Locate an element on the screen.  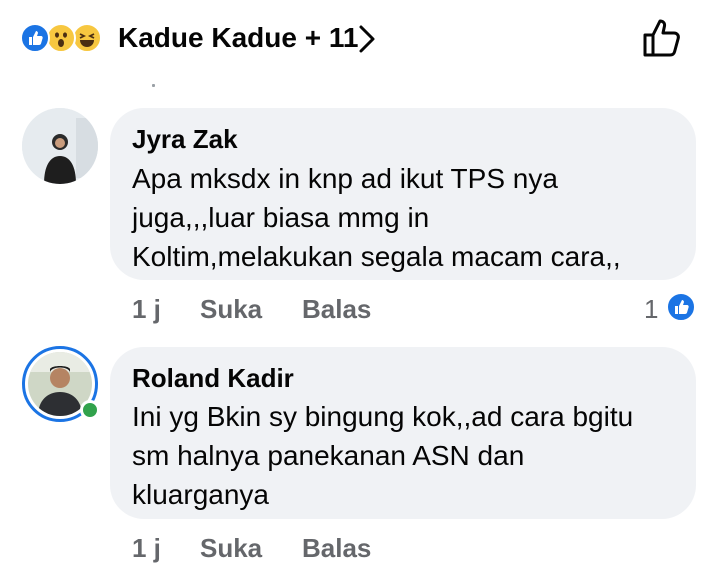
avatar is located at coordinates (60, 146).